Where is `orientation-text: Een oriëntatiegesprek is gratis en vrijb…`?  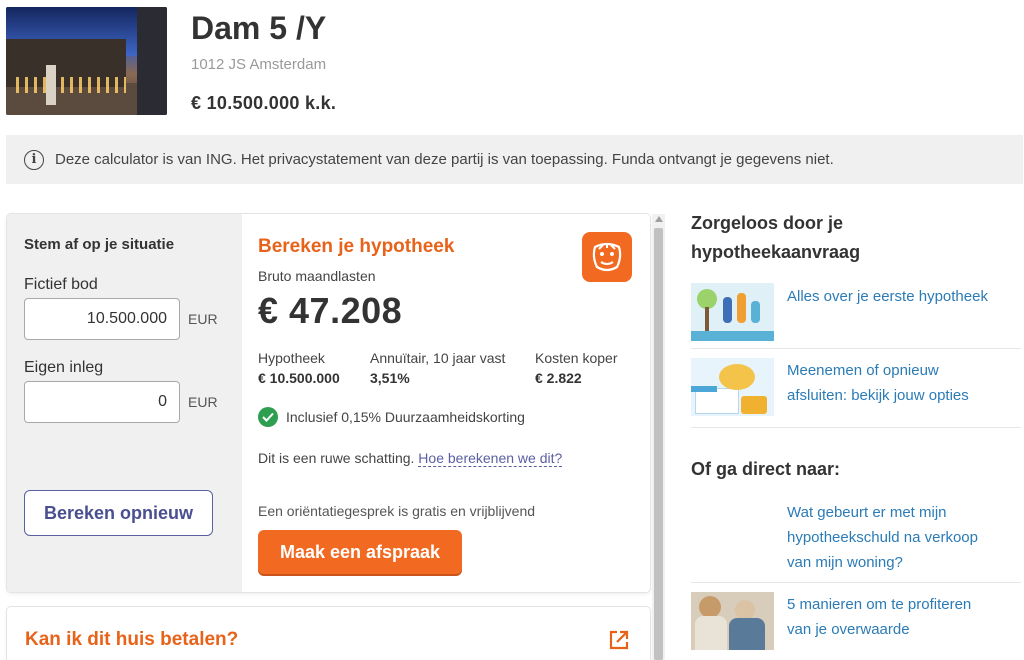
orientation-text: Een oriëntatiegesprek is gratis en vrijb… is located at coordinates (397, 511).